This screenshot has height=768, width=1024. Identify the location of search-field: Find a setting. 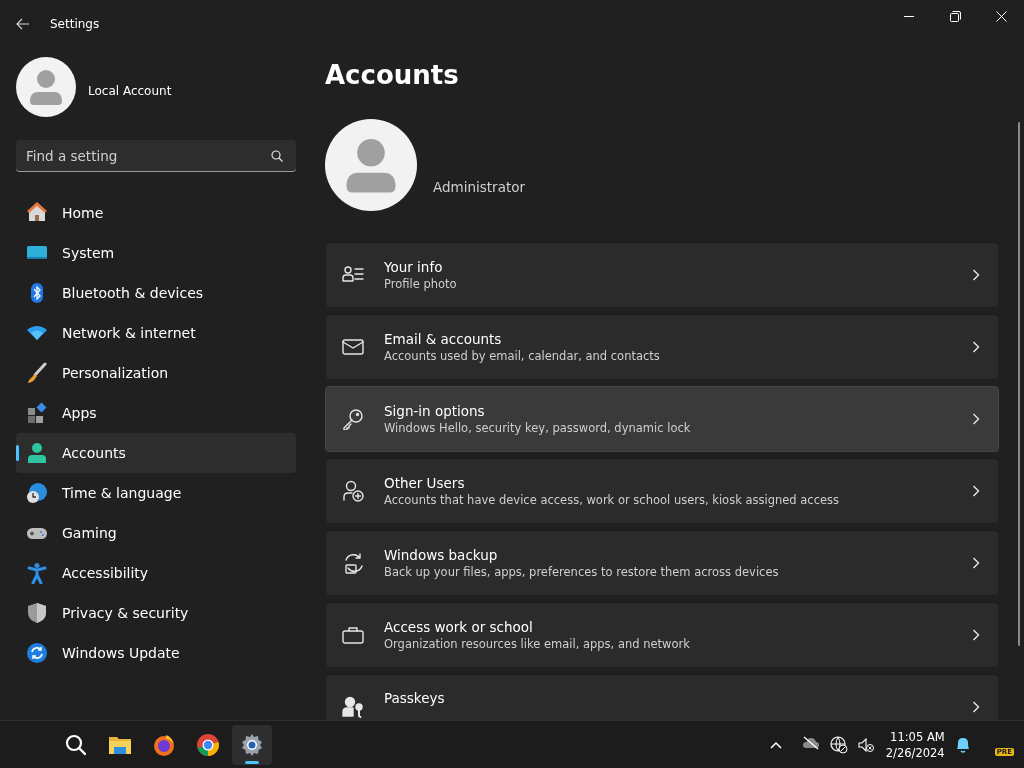
(156, 156).